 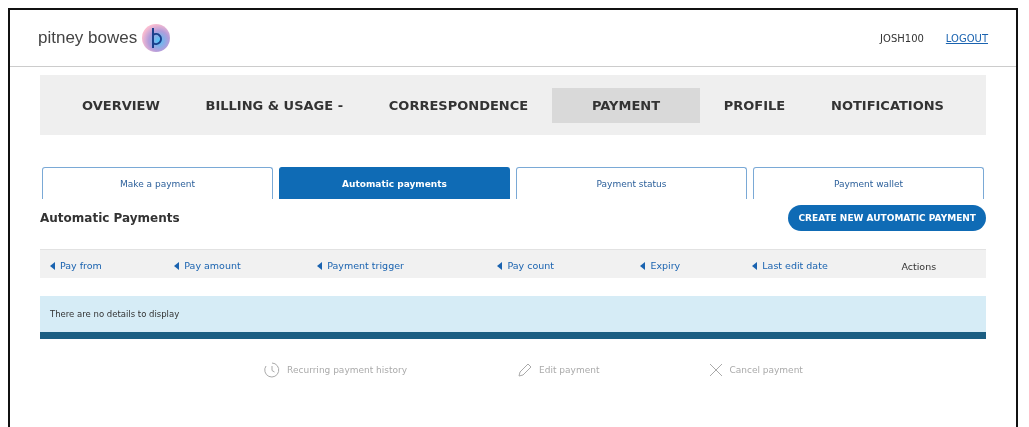 What do you see at coordinates (625, 105) in the screenshot?
I see `nav-item: PAYMENT` at bounding box center [625, 105].